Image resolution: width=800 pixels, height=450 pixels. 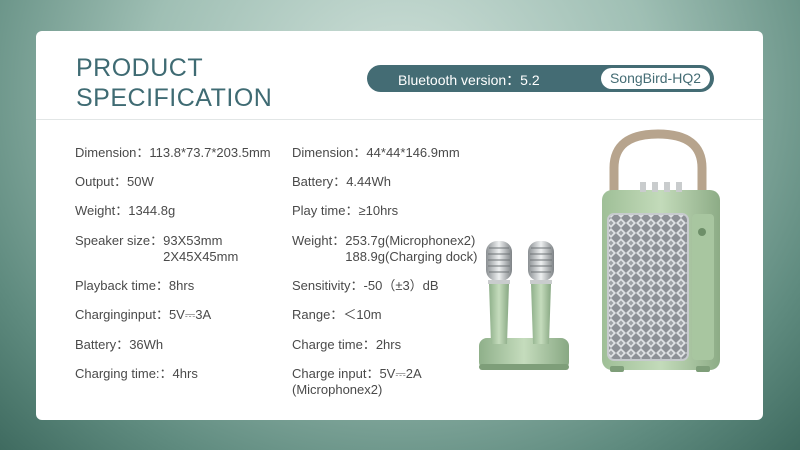 I want to click on mic-dimension: Dimension：44*44*146.9mm, so click(x=376, y=152).